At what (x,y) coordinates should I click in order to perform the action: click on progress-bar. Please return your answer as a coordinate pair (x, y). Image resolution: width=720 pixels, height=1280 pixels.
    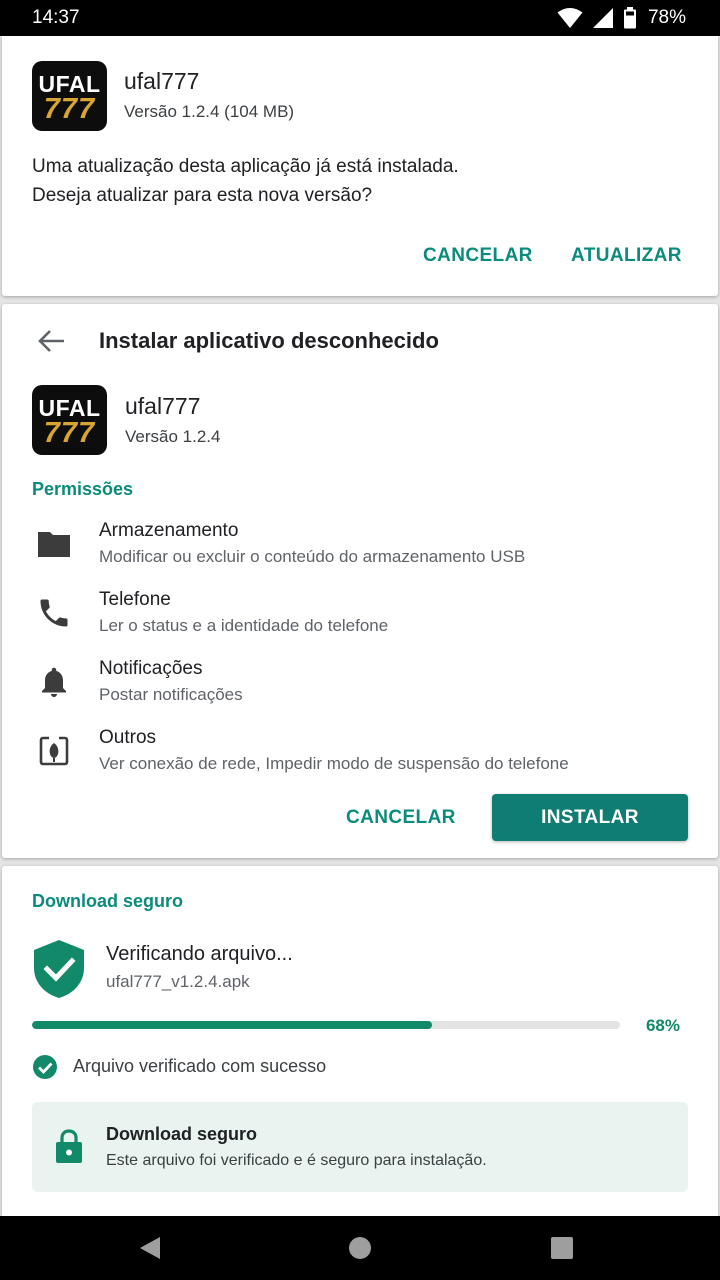
    Looking at the image, I should click on (326, 1025).